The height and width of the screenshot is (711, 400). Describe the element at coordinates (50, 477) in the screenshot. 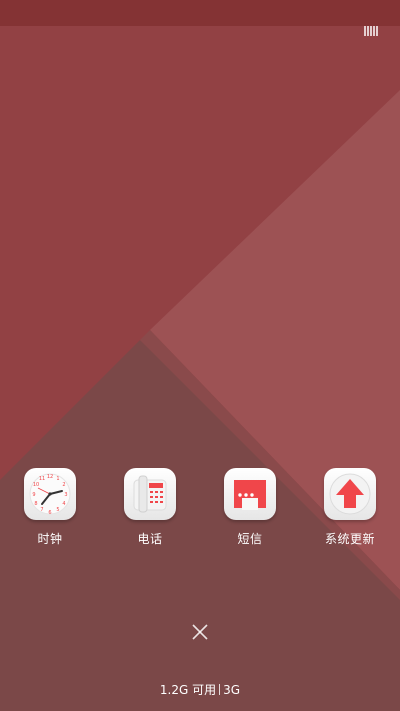

I see `svg-text: 12` at that location.